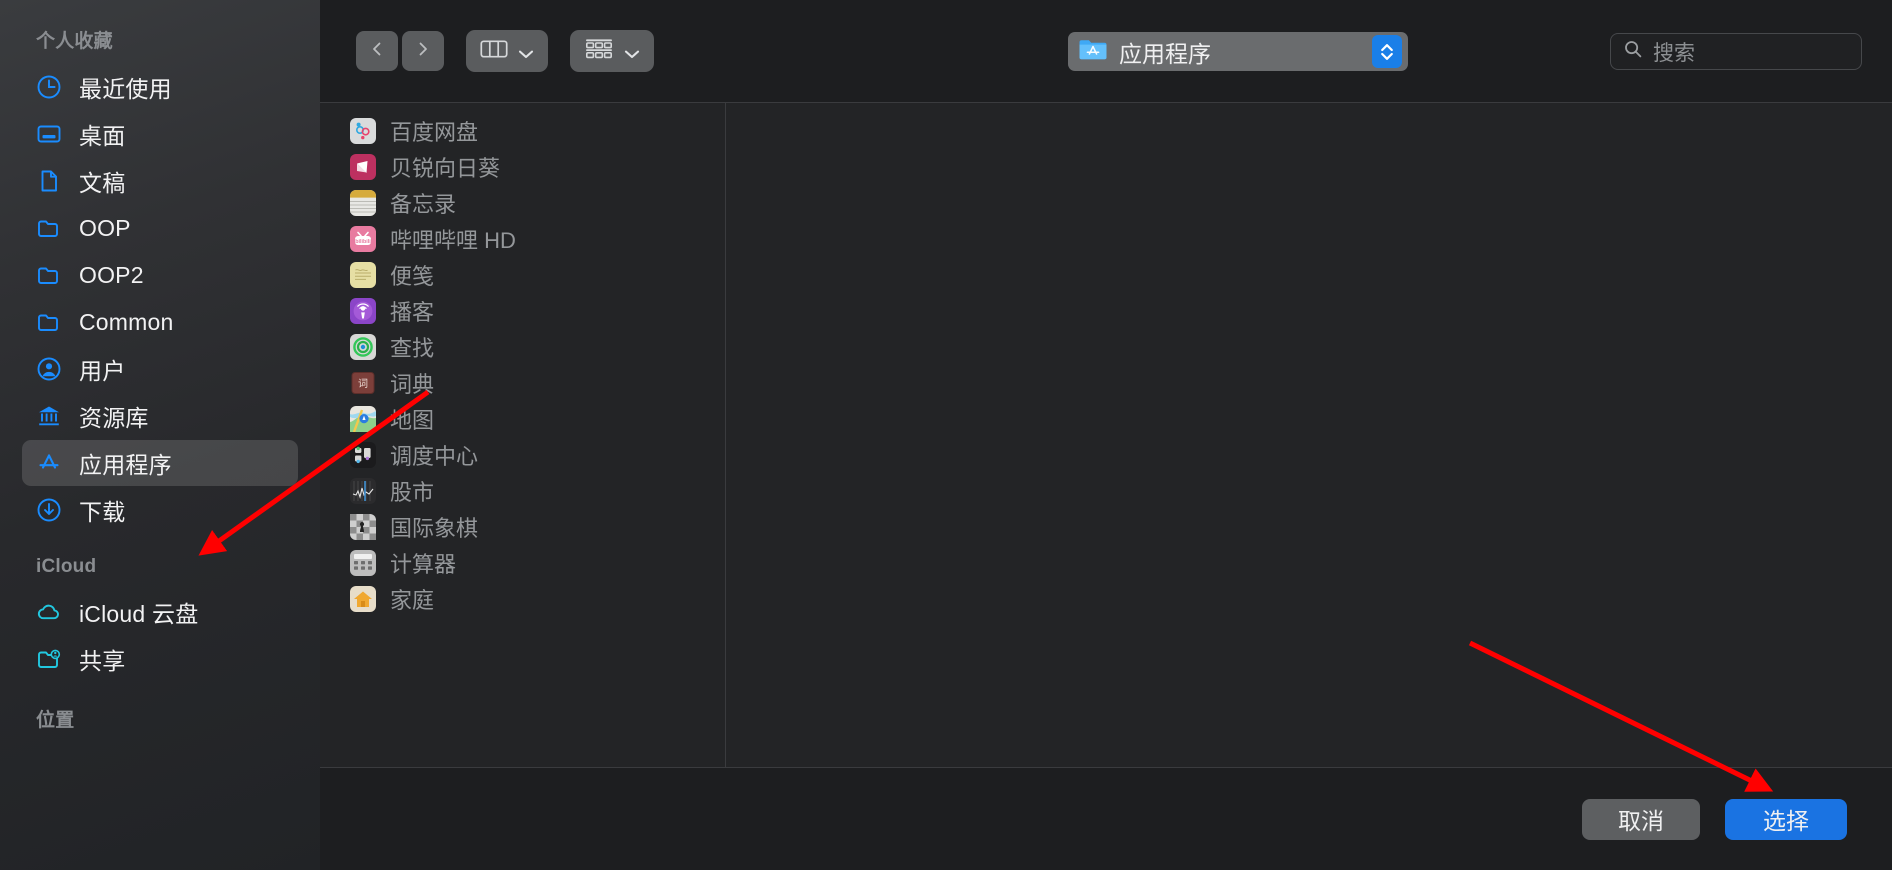 The image size is (1892, 870). I want to click on list-item-label: 播客, so click(412, 312).